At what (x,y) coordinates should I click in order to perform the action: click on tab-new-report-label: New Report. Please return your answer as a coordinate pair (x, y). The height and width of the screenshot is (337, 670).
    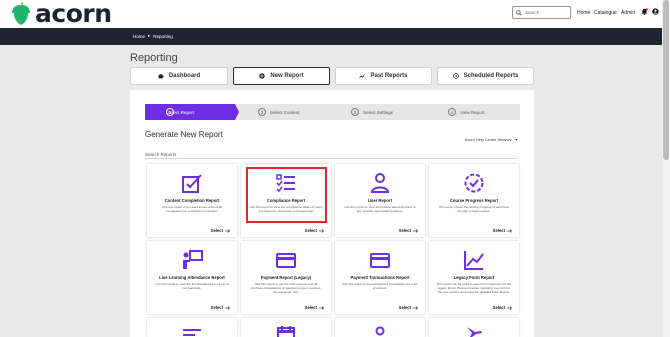
    Looking at the image, I should click on (287, 76).